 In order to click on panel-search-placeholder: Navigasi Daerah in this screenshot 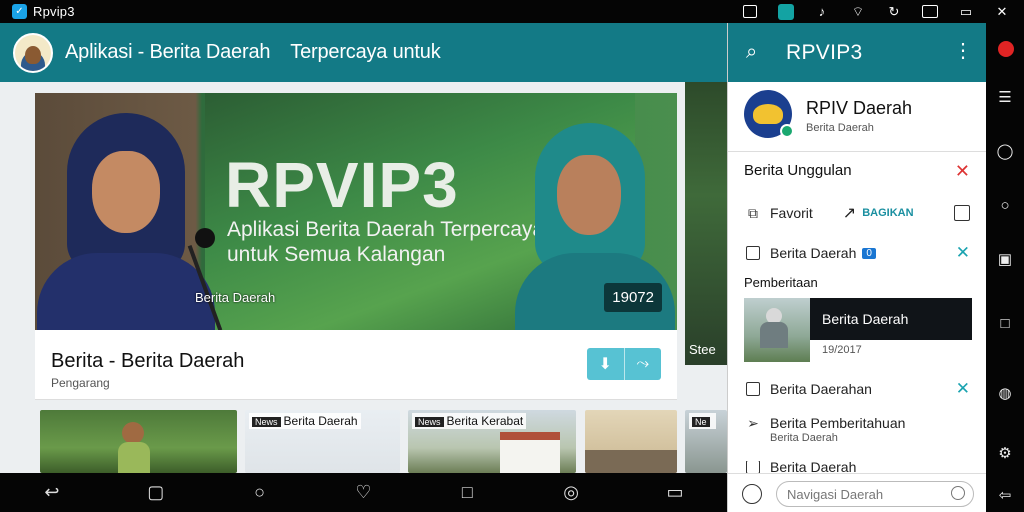, I will do `click(835, 494)`.